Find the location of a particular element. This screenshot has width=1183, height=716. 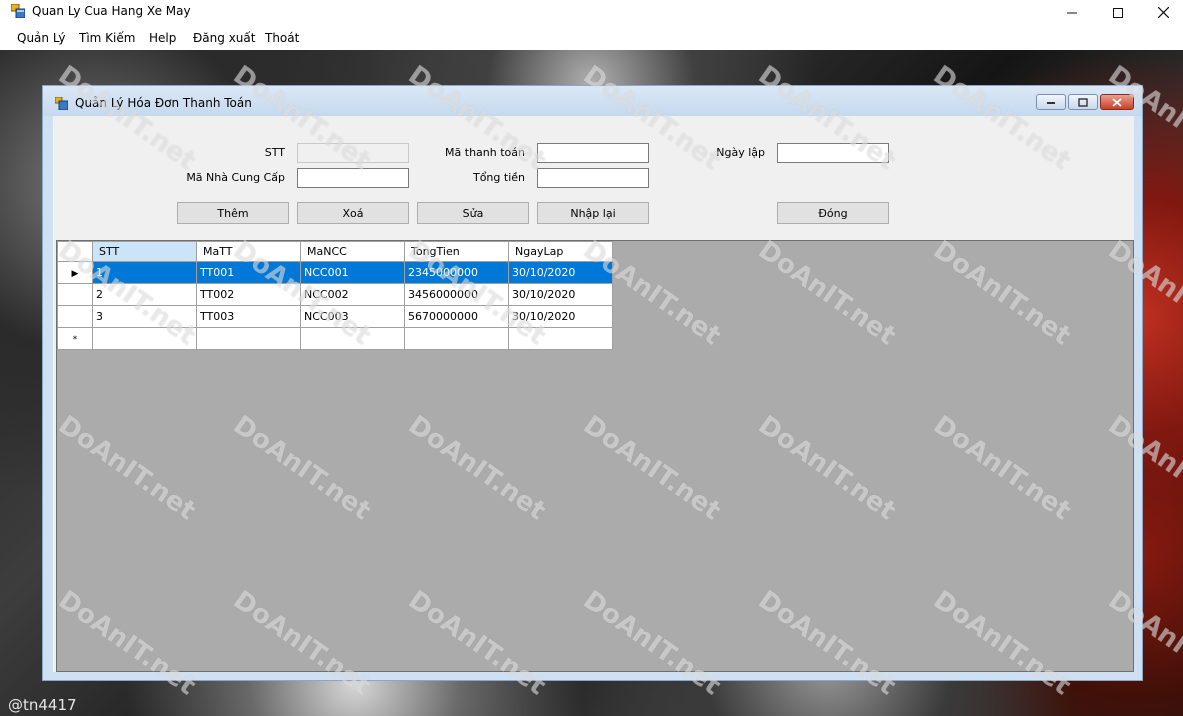

app-titlebar: Quan Ly Cua Hang Xe May is located at coordinates (591, 12).